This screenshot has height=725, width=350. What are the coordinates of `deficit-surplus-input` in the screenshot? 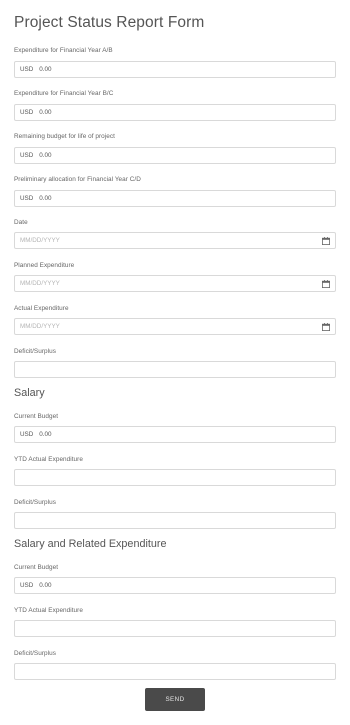 It's located at (175, 369).